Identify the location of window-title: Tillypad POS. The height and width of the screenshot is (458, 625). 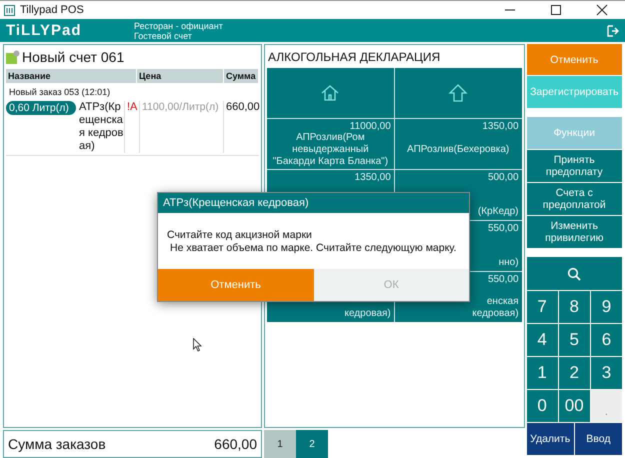
(52, 10).